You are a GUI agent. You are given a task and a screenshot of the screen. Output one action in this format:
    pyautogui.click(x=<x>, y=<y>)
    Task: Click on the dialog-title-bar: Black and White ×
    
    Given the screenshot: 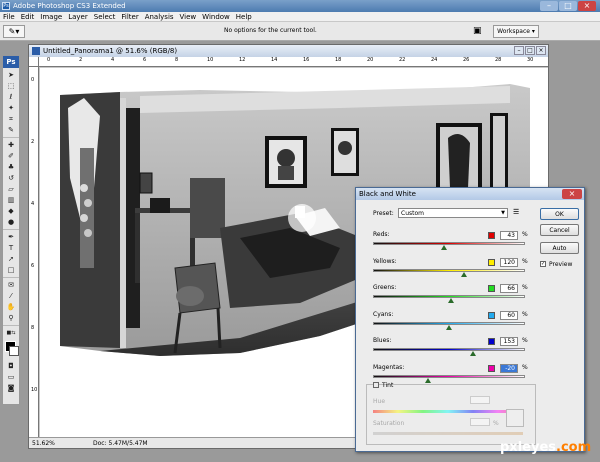 What is the action you would take?
    pyautogui.click(x=470, y=194)
    